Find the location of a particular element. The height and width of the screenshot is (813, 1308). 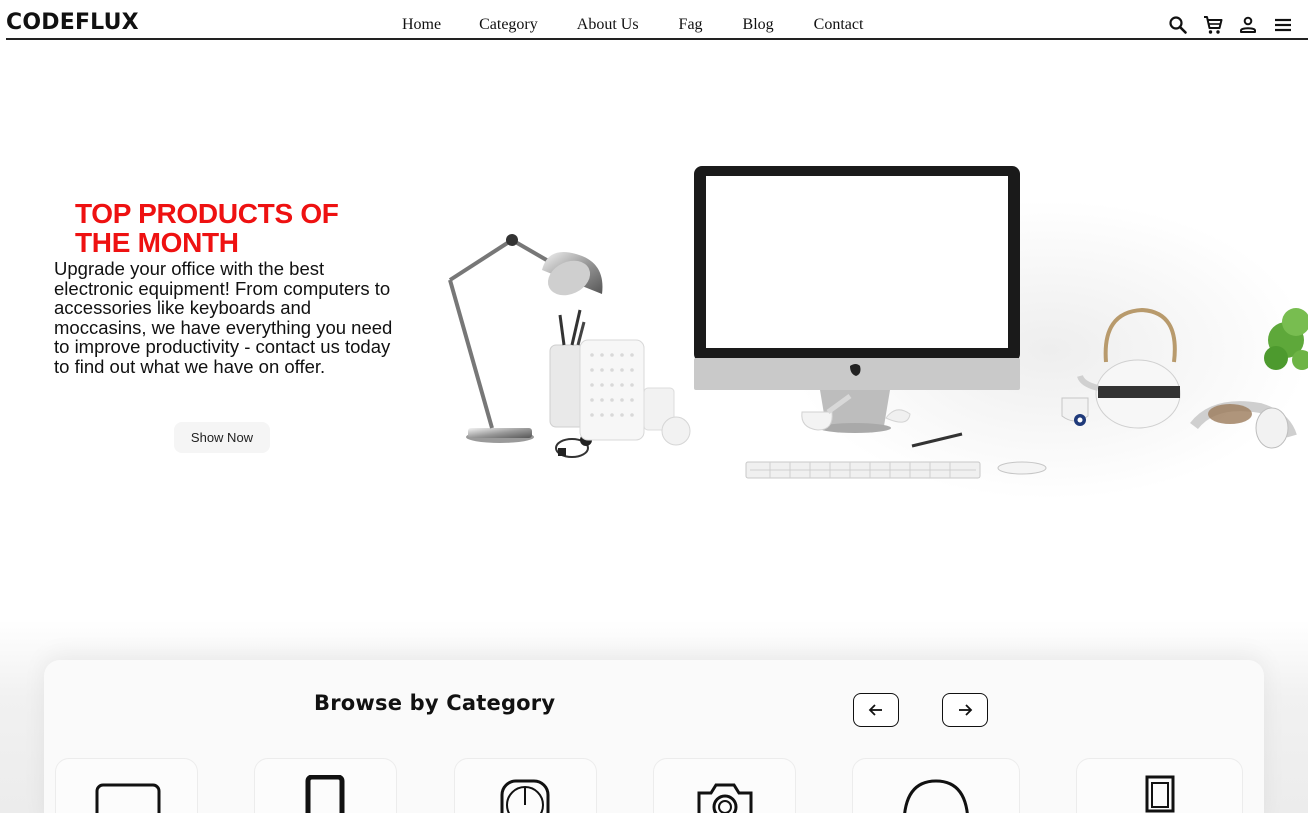

laptop-icon is located at coordinates (127, 798).